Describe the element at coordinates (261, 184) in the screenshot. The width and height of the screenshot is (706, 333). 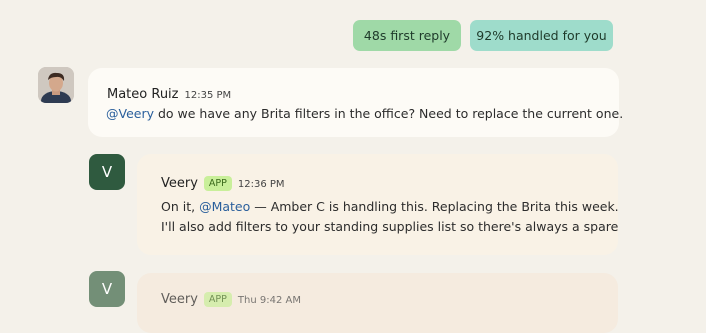
I see `message-timestamp: 12:36 PM` at that location.